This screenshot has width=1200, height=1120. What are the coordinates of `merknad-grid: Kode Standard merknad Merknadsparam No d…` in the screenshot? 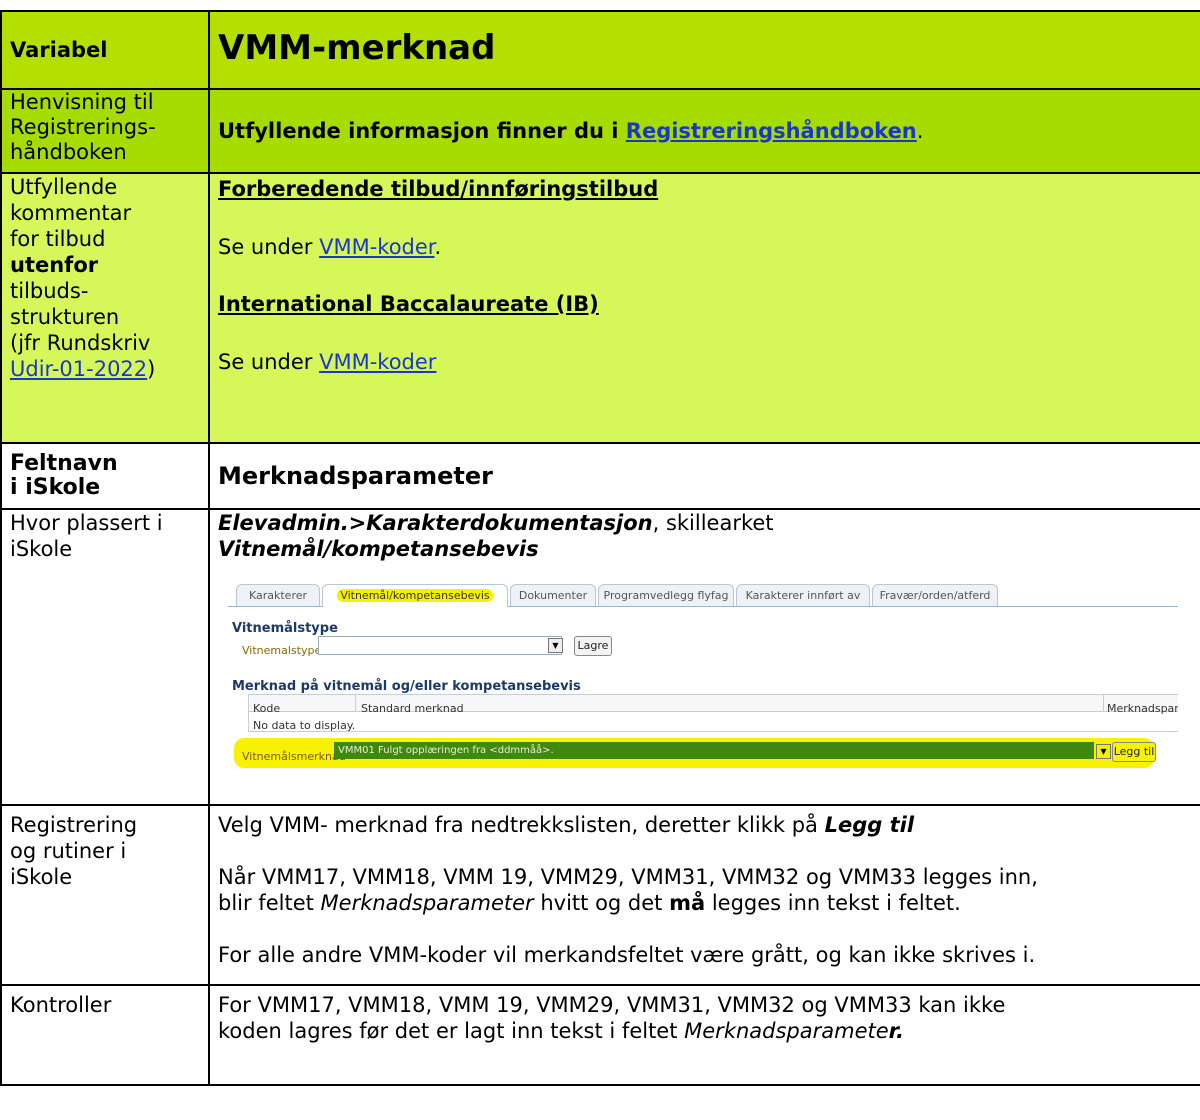 It's located at (713, 713).